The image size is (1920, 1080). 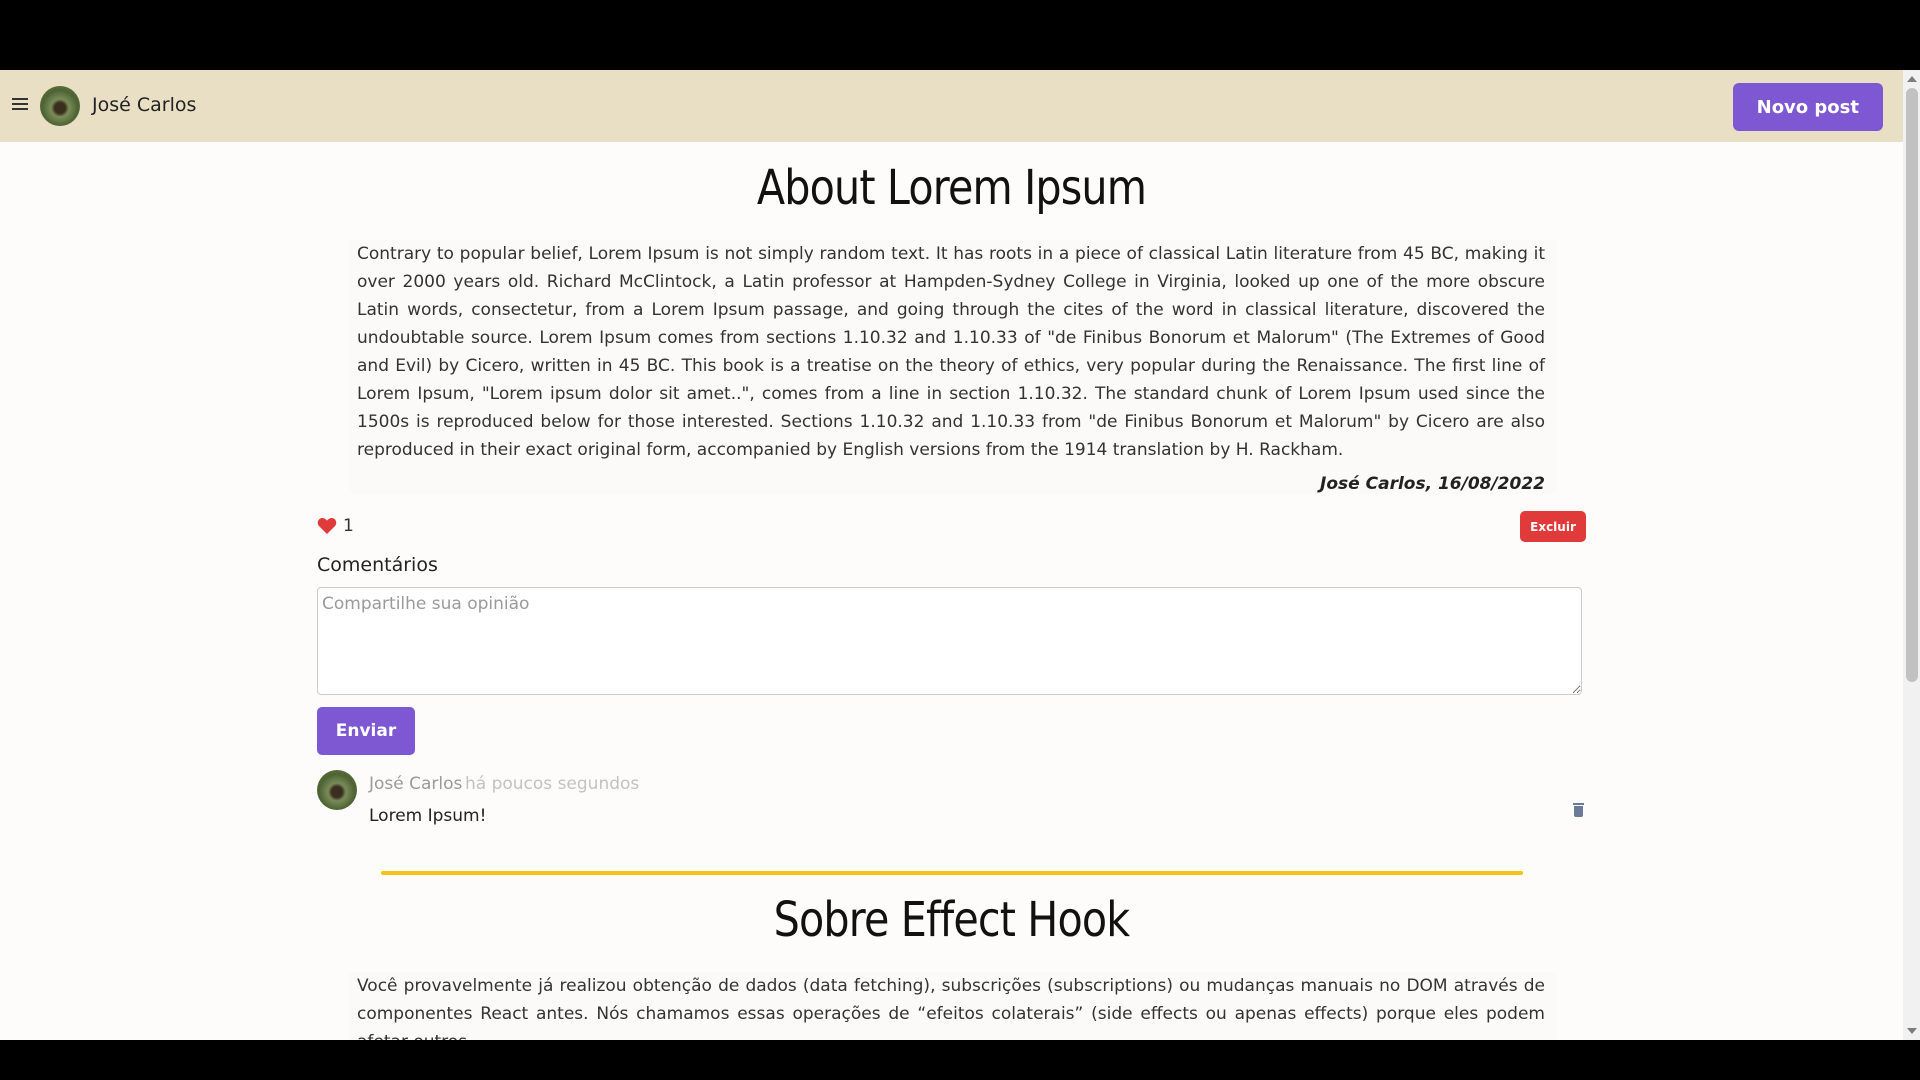 I want to click on top-header: José Carlos Novo post, so click(x=951, y=106).